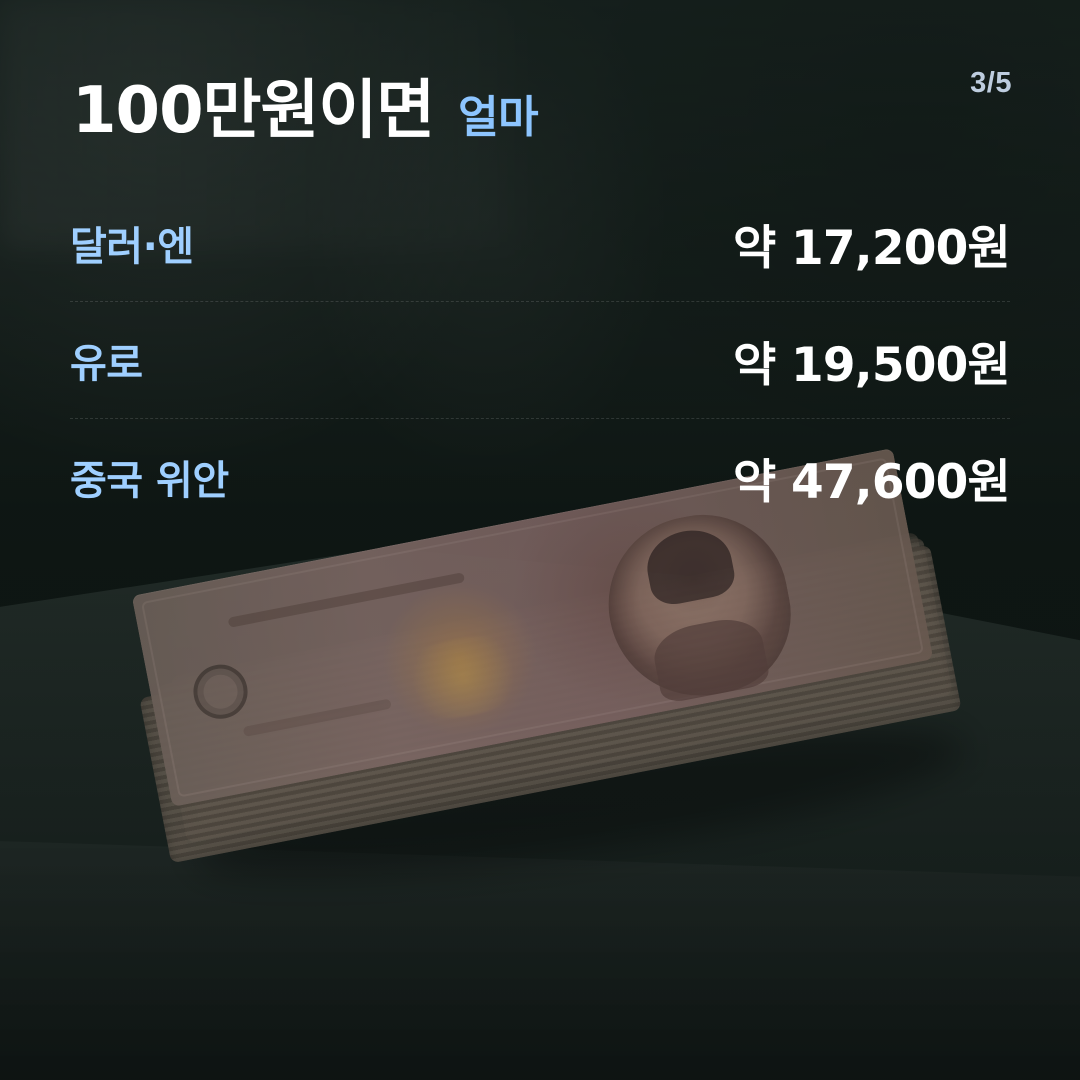  I want to click on rate-value: 약 17,200원, so click(871, 248).